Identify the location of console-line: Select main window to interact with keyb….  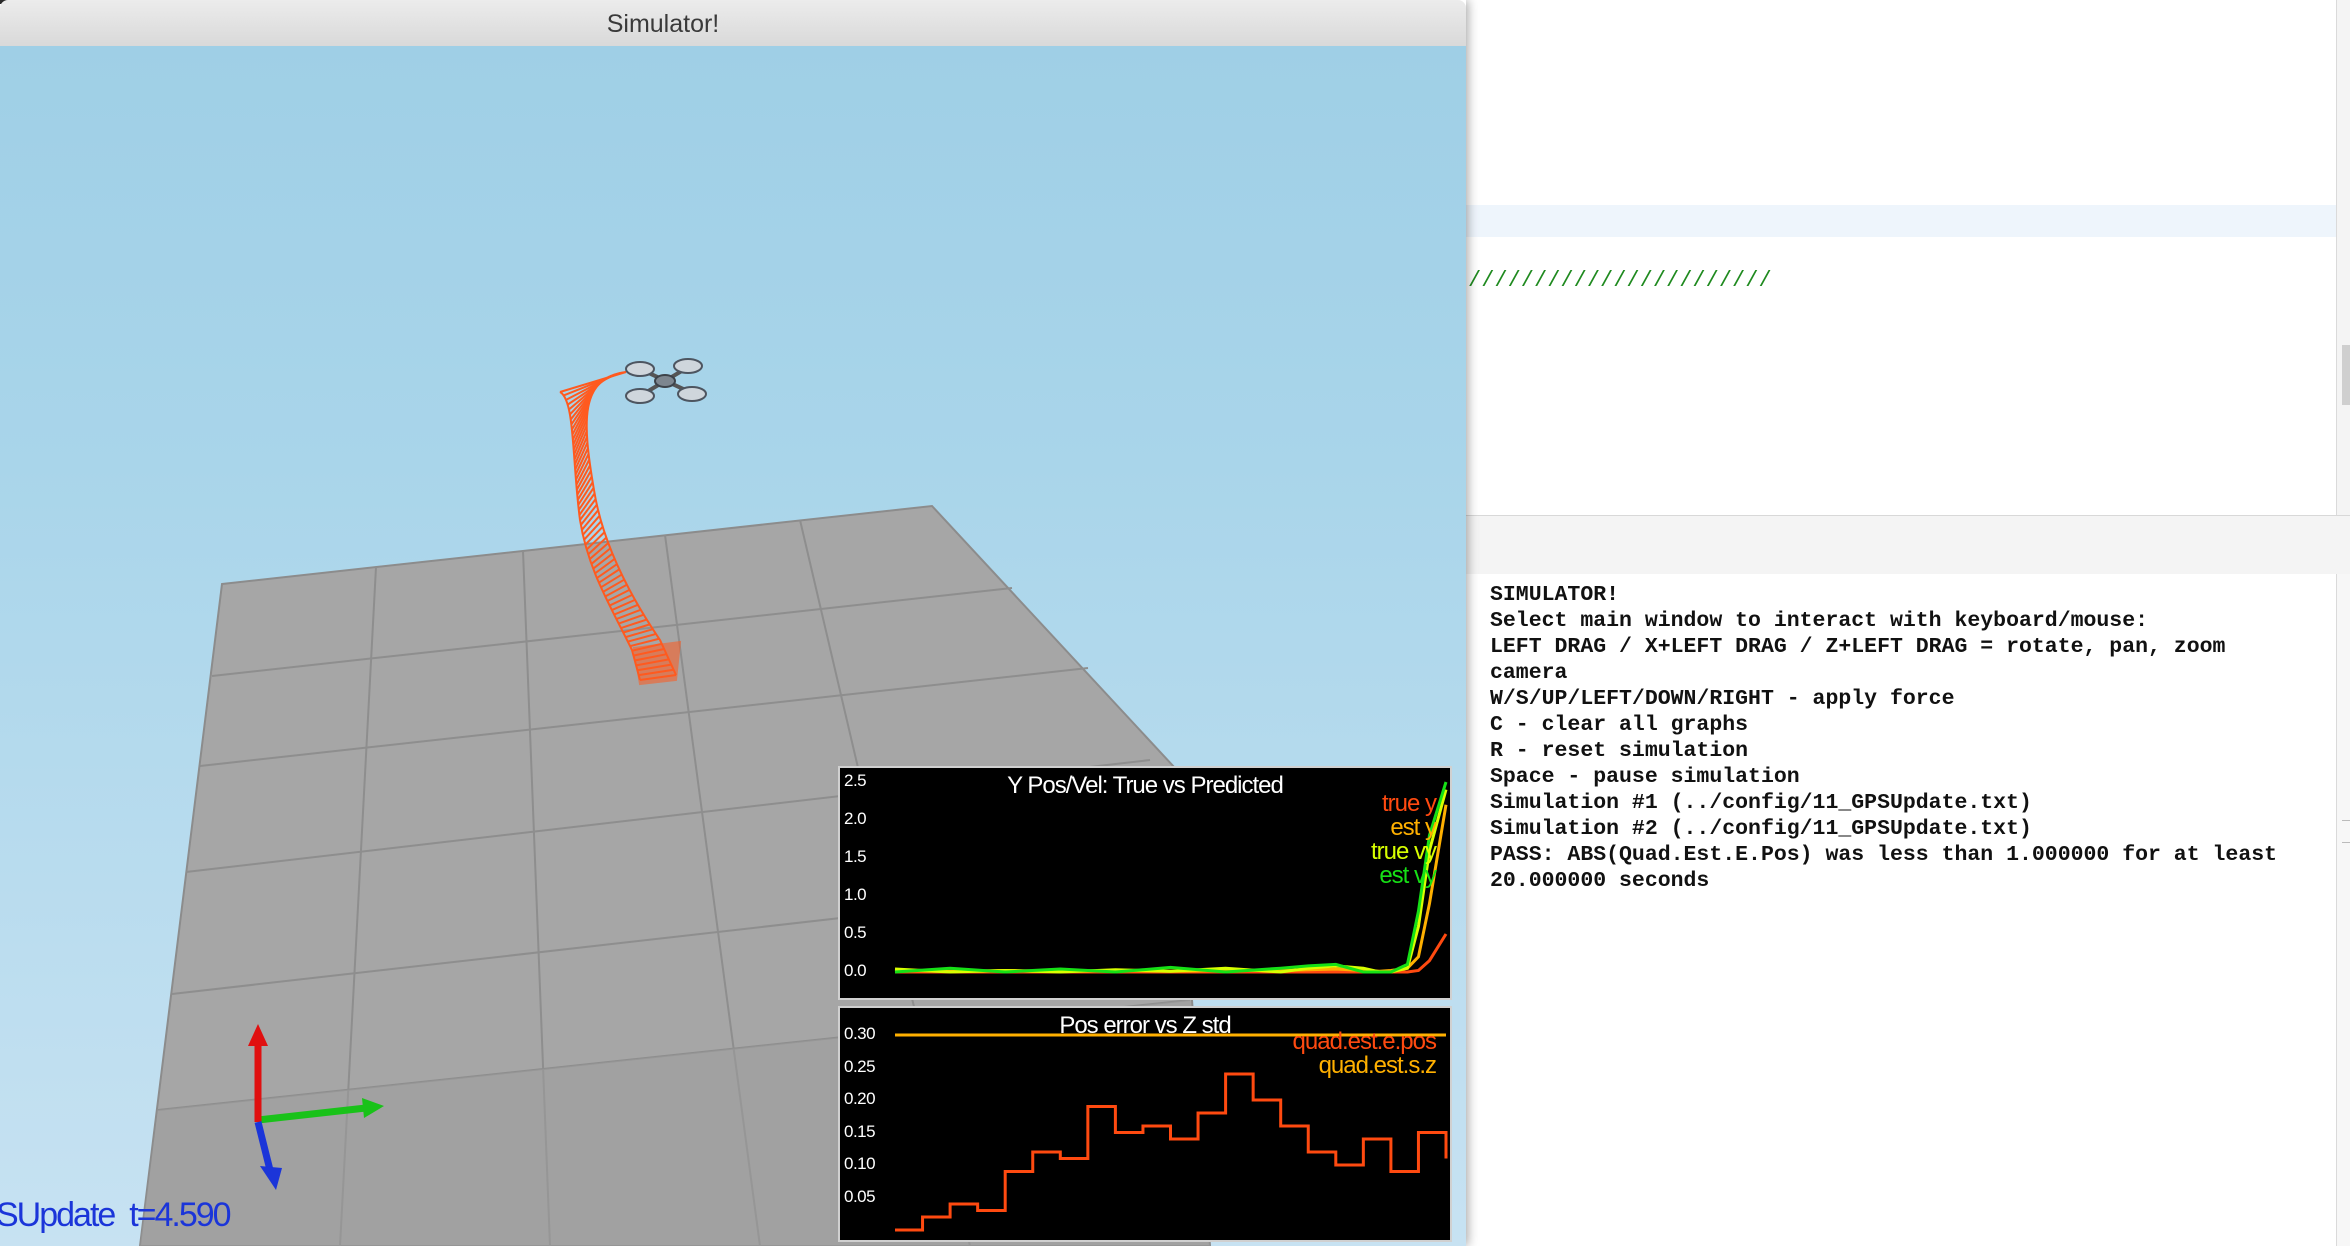
(1819, 621).